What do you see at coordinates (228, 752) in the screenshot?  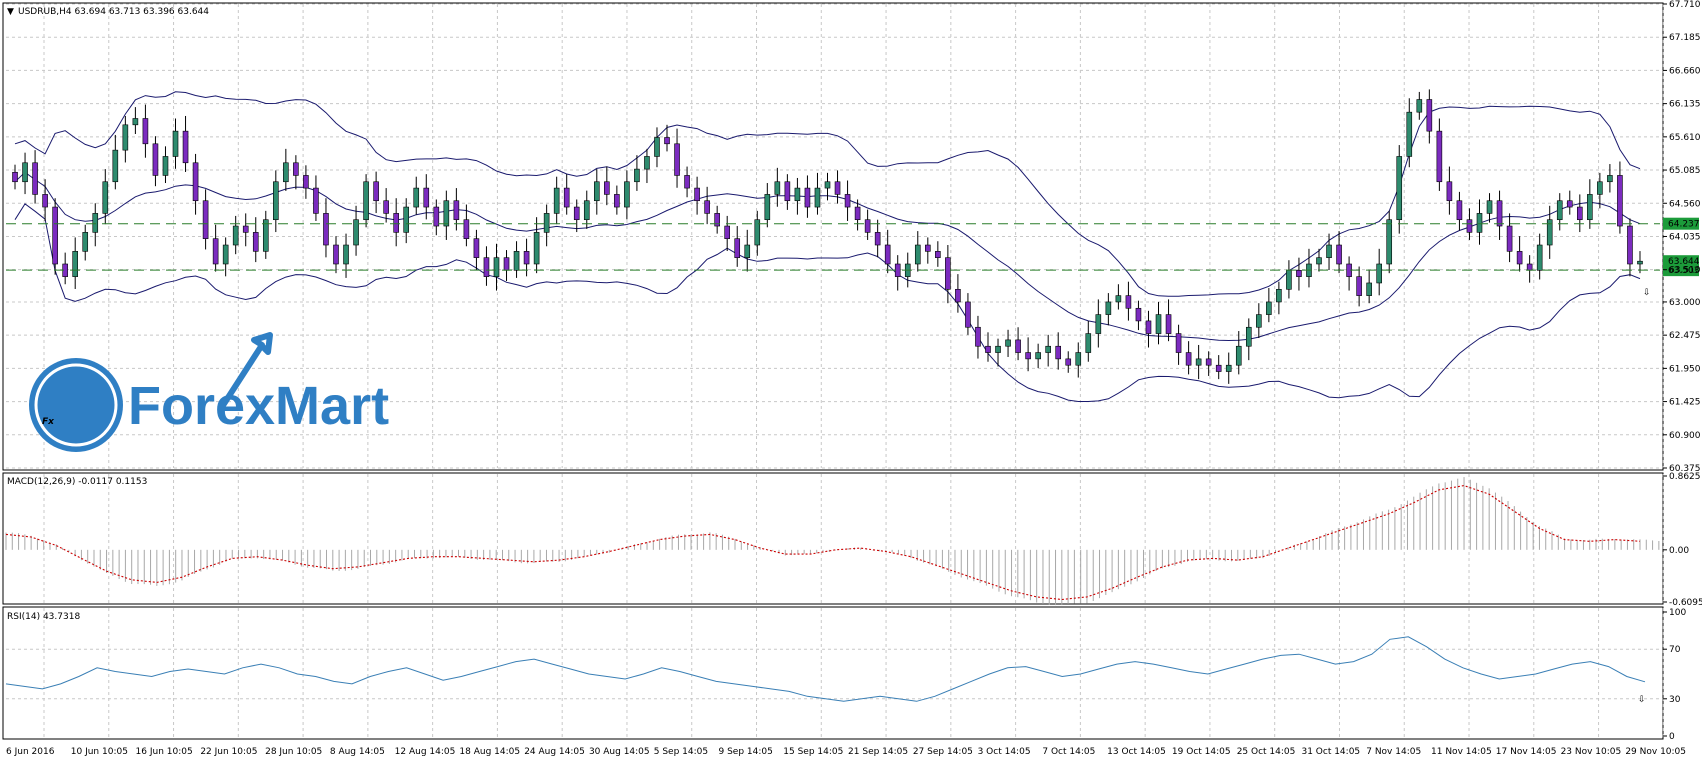 I see `x-axis-tick-label: 22 Jun 10:05` at bounding box center [228, 752].